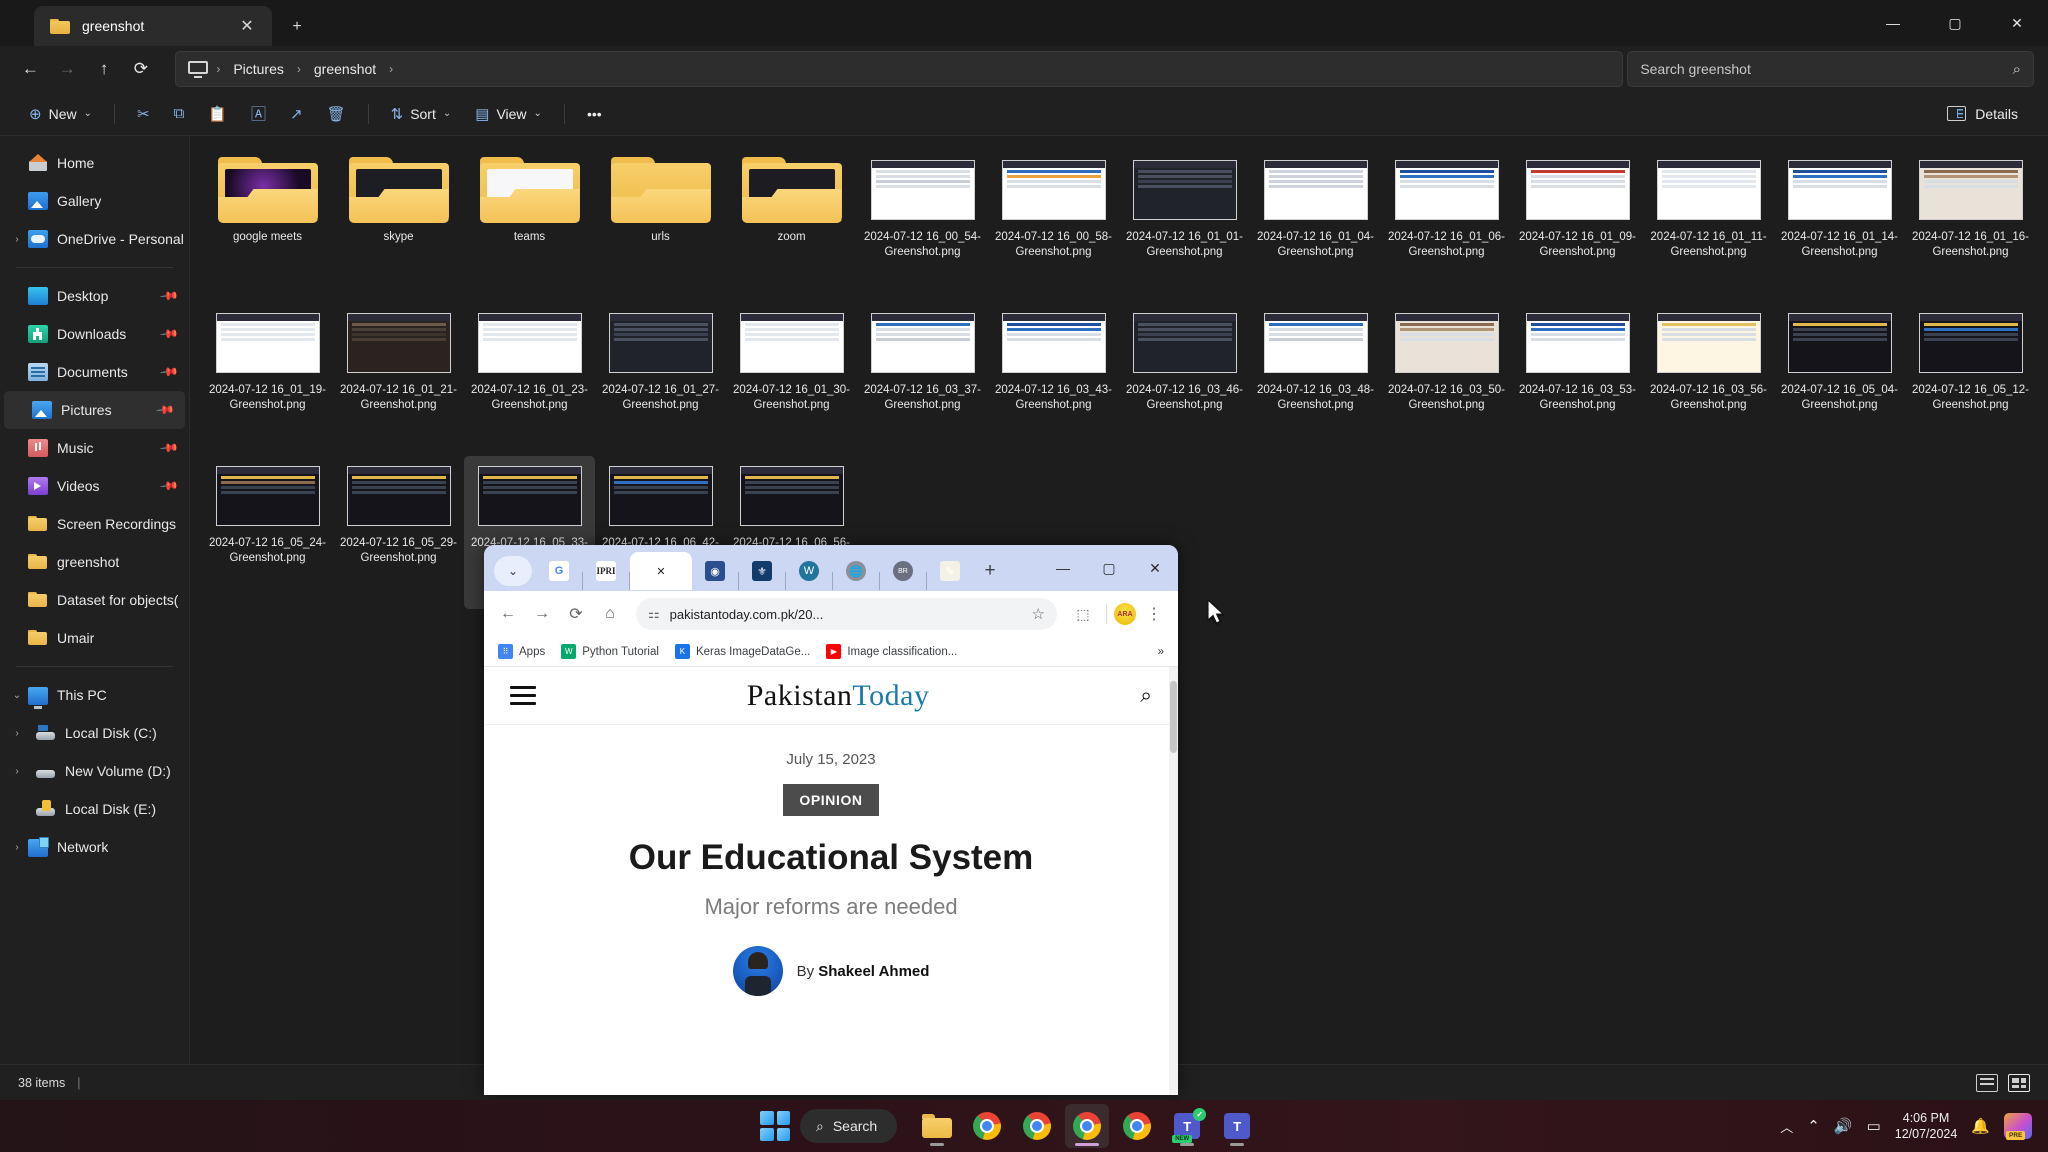  Describe the element at coordinates (529, 226) in the screenshot. I see `folder-item: teams` at that location.